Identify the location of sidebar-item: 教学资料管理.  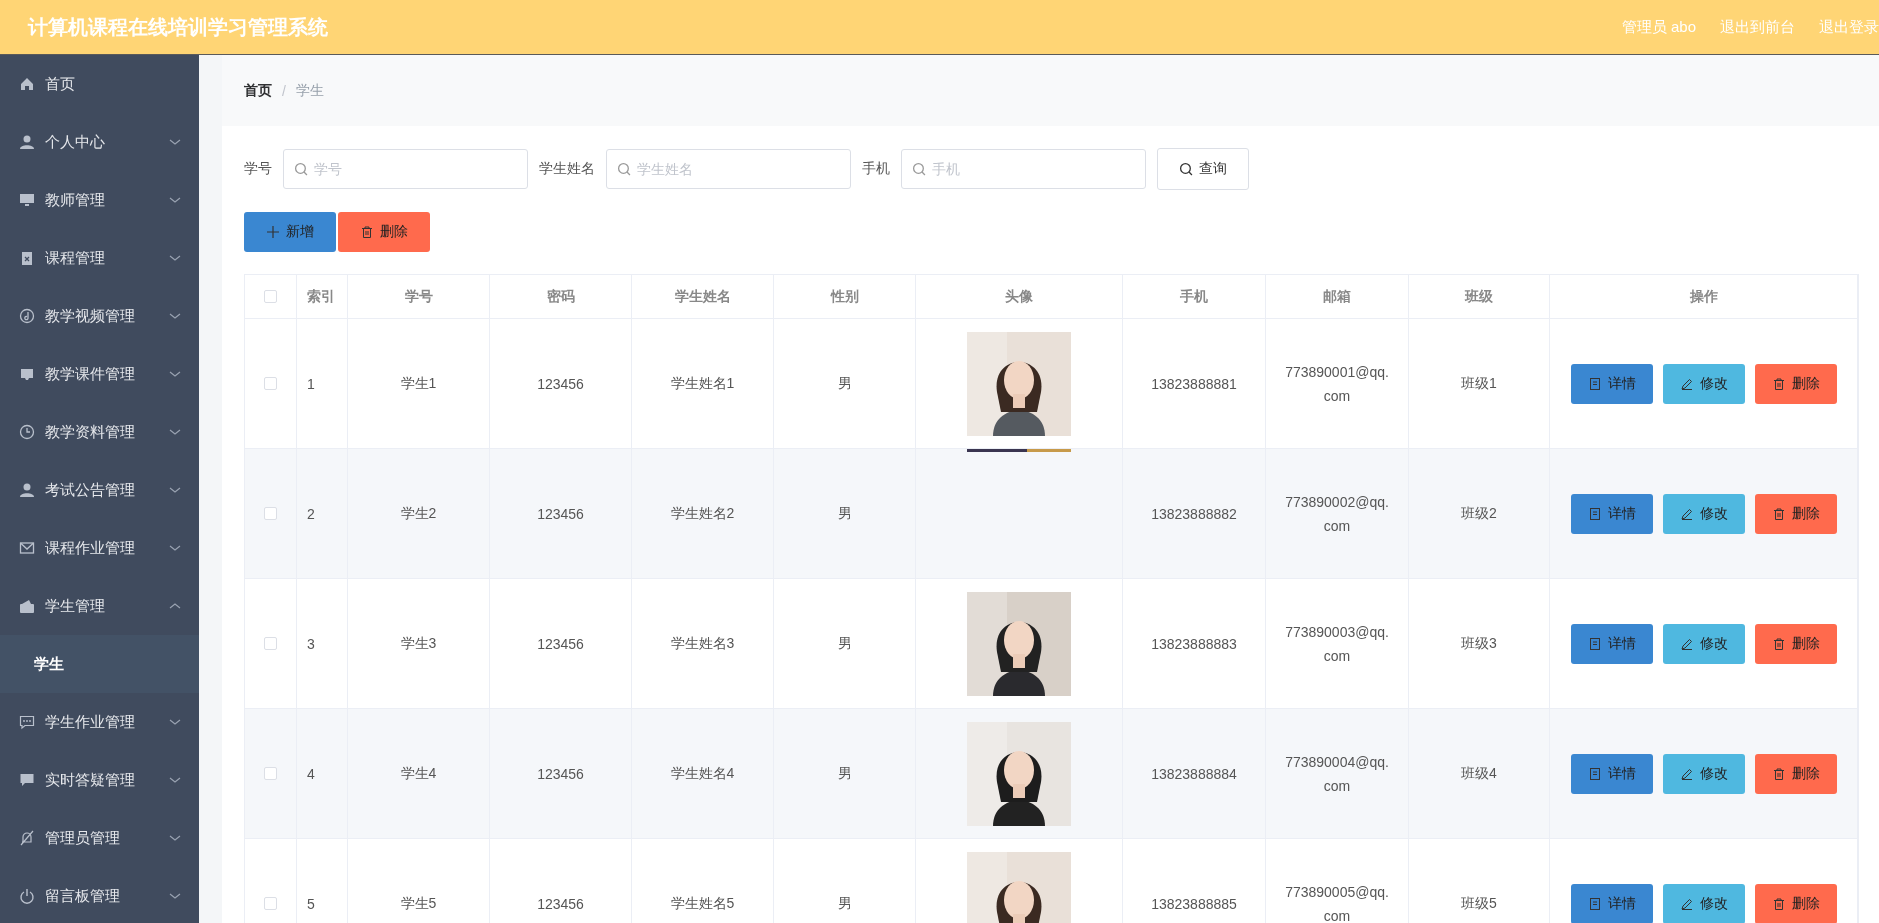
(99, 432).